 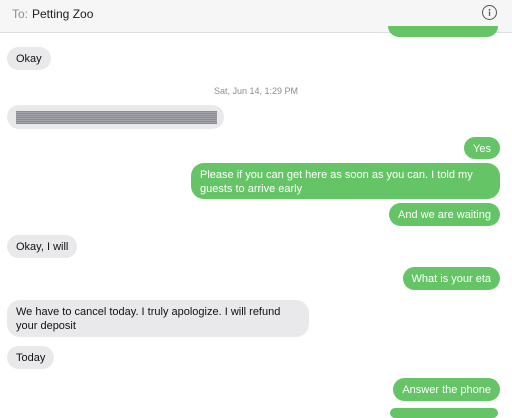 I want to click on message-text: Answer the phone, so click(x=446, y=390).